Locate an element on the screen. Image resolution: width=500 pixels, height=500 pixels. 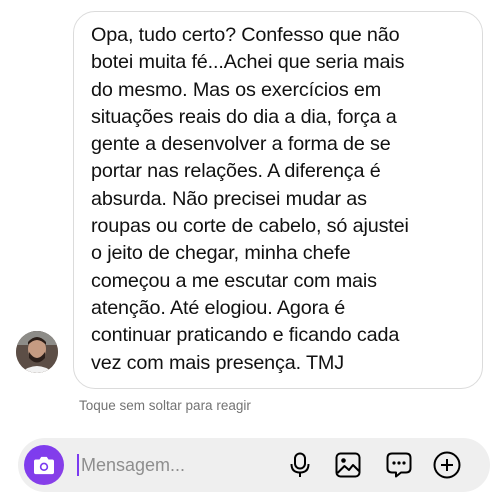
sender-avatar is located at coordinates (37, 352).